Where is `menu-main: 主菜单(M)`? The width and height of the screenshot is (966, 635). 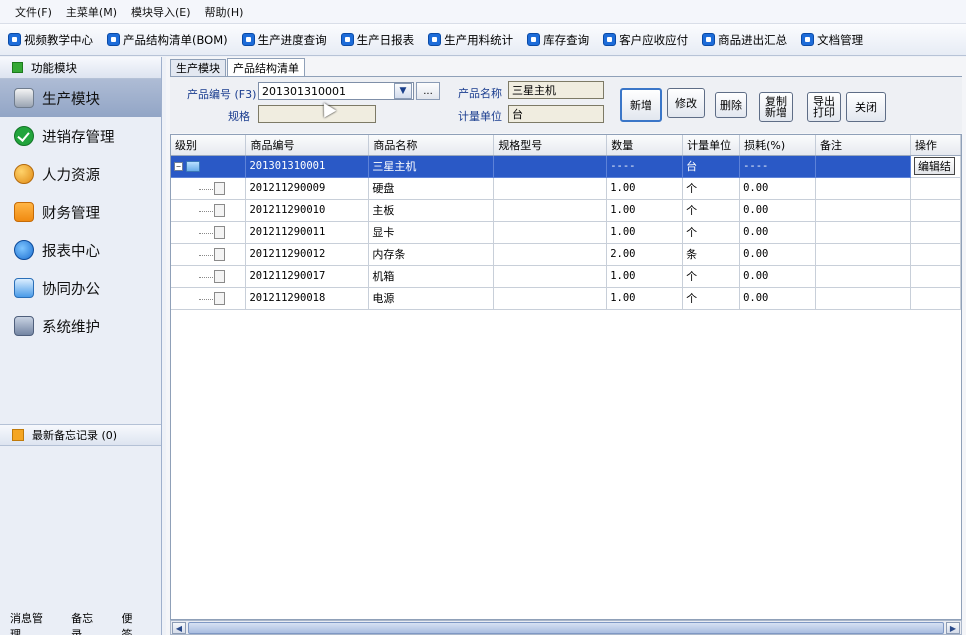 menu-main: 主菜单(M) is located at coordinates (91, 12).